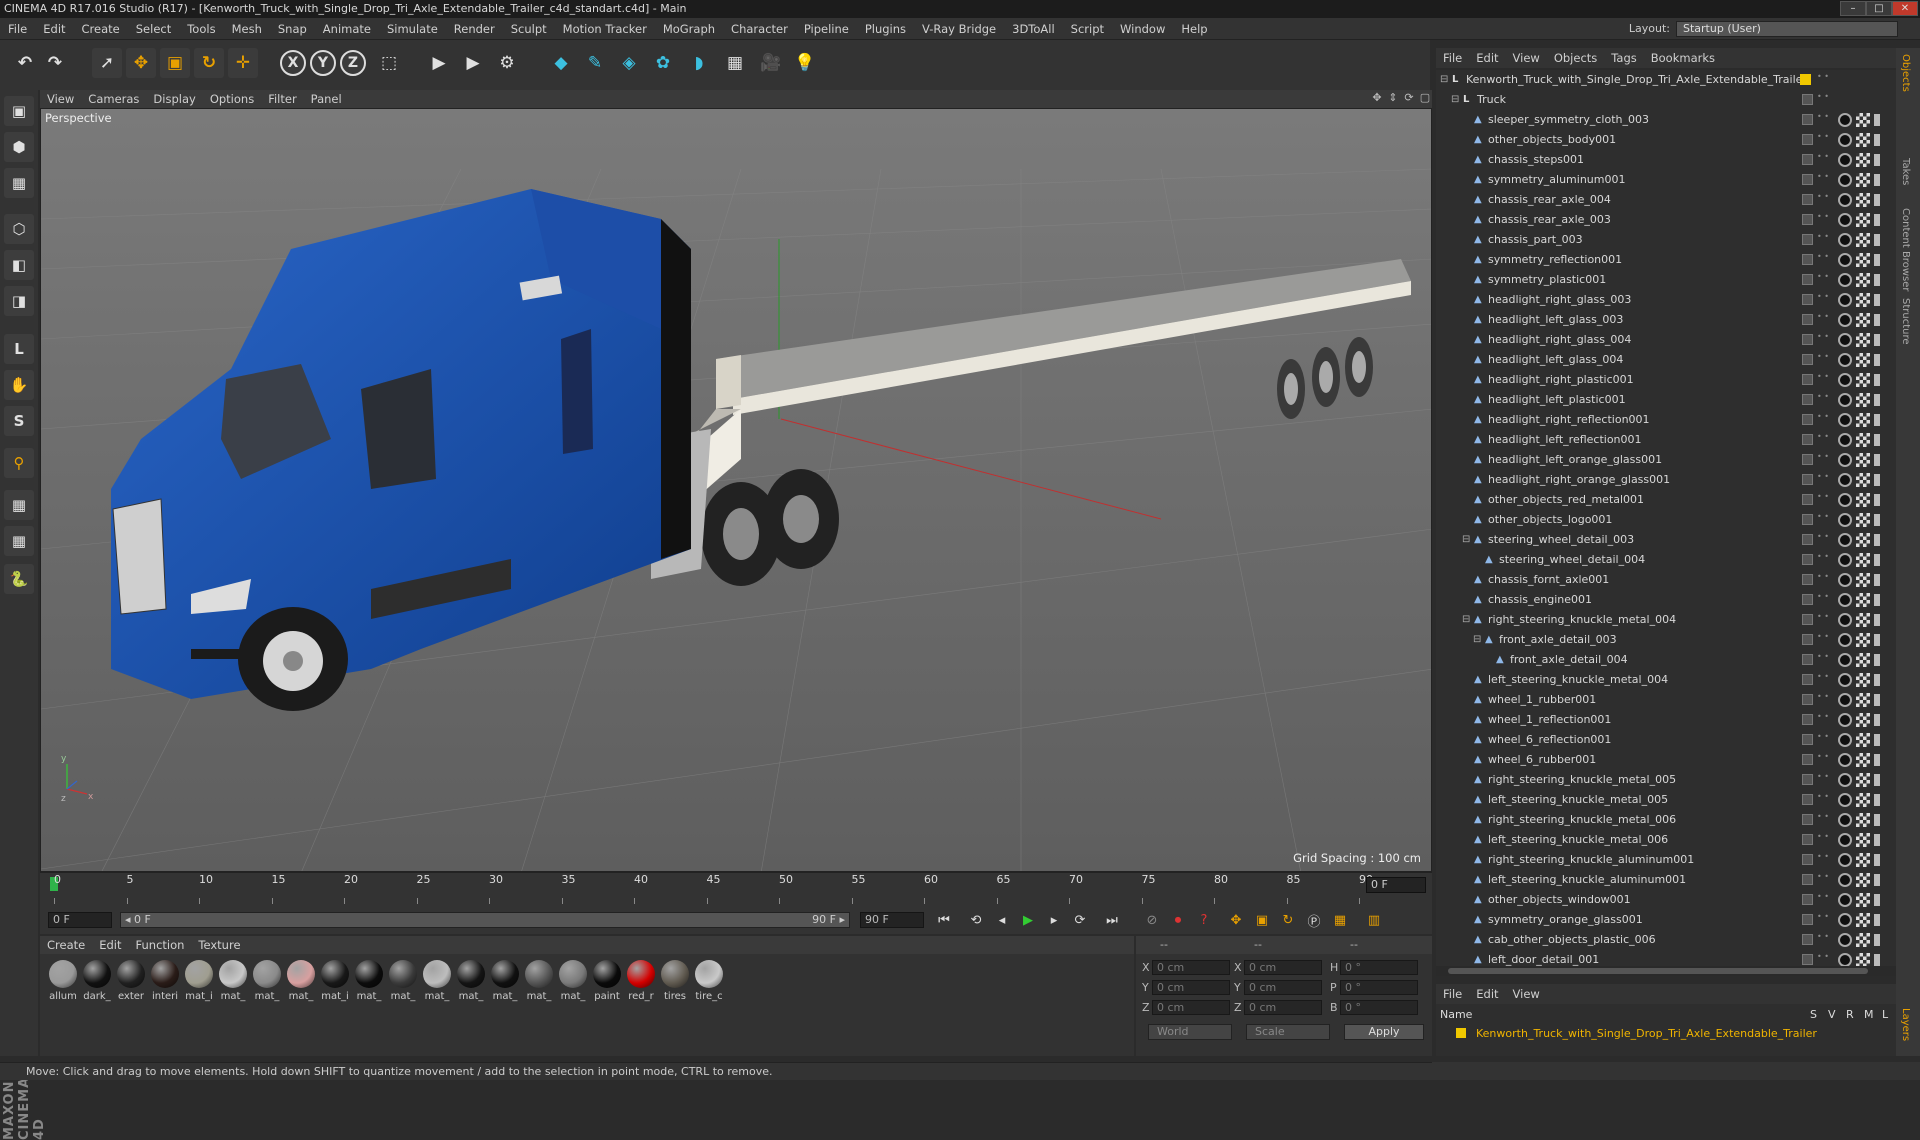 Image resolution: width=1920 pixels, height=1140 pixels. Describe the element at coordinates (1666, 480) in the screenshot. I see `object-row: ▲ headlight_right_orange_glass001 • •` at that location.